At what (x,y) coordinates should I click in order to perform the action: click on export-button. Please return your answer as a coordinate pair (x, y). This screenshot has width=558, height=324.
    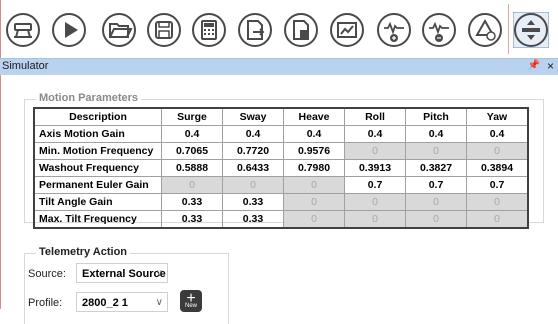
    Looking at the image, I should click on (255, 30).